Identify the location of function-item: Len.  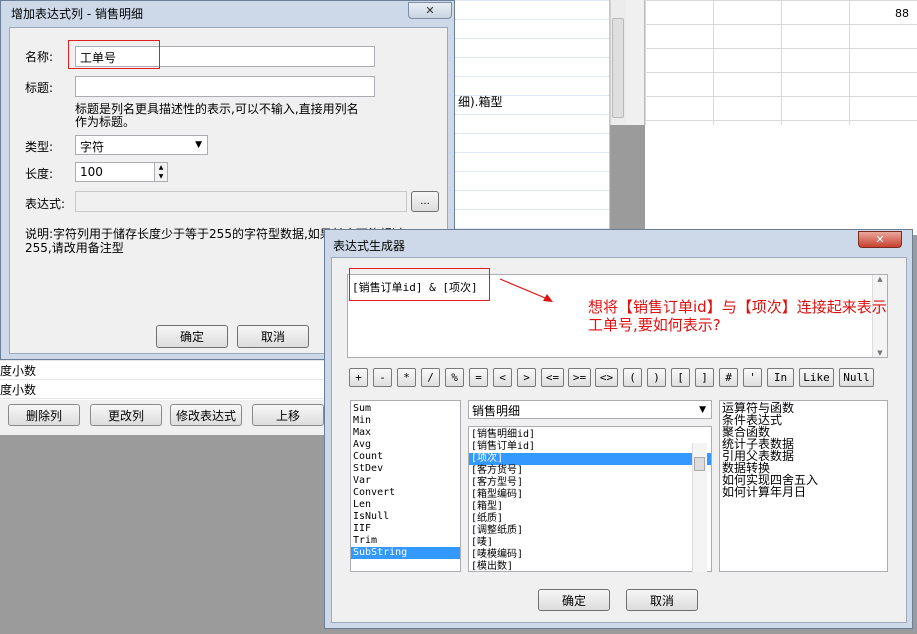
(405, 505).